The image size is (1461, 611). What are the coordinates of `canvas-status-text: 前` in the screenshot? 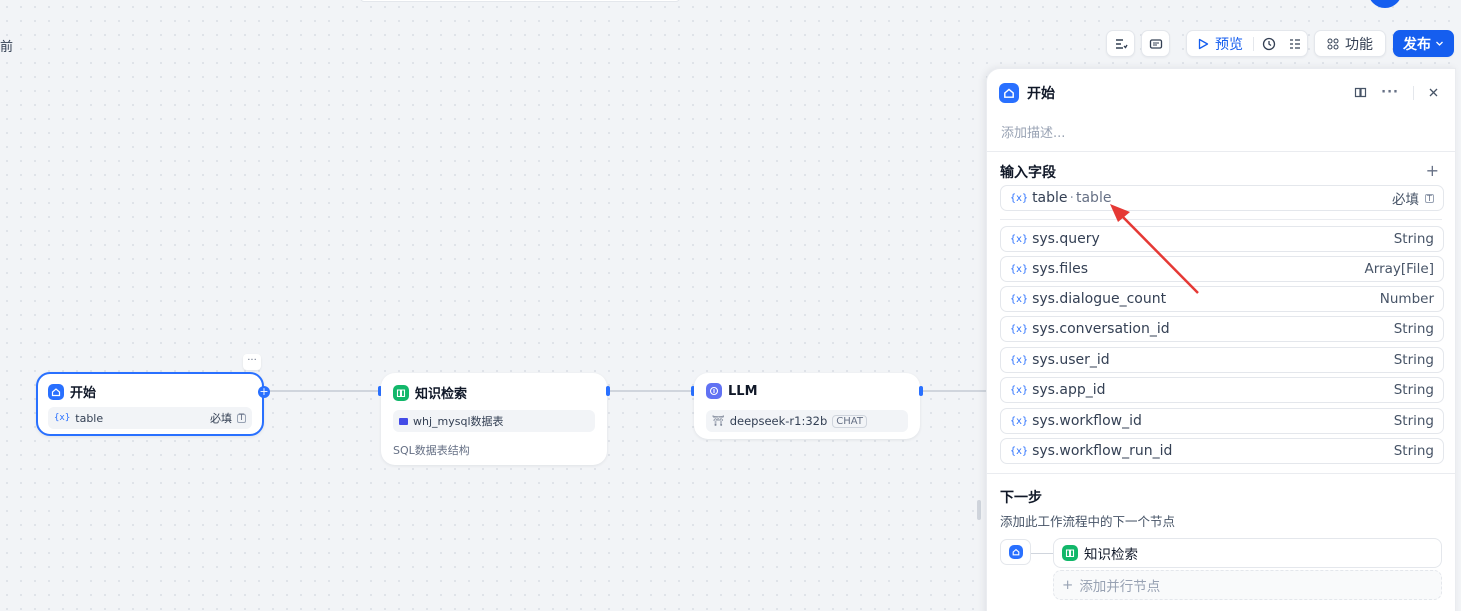 It's located at (7, 47).